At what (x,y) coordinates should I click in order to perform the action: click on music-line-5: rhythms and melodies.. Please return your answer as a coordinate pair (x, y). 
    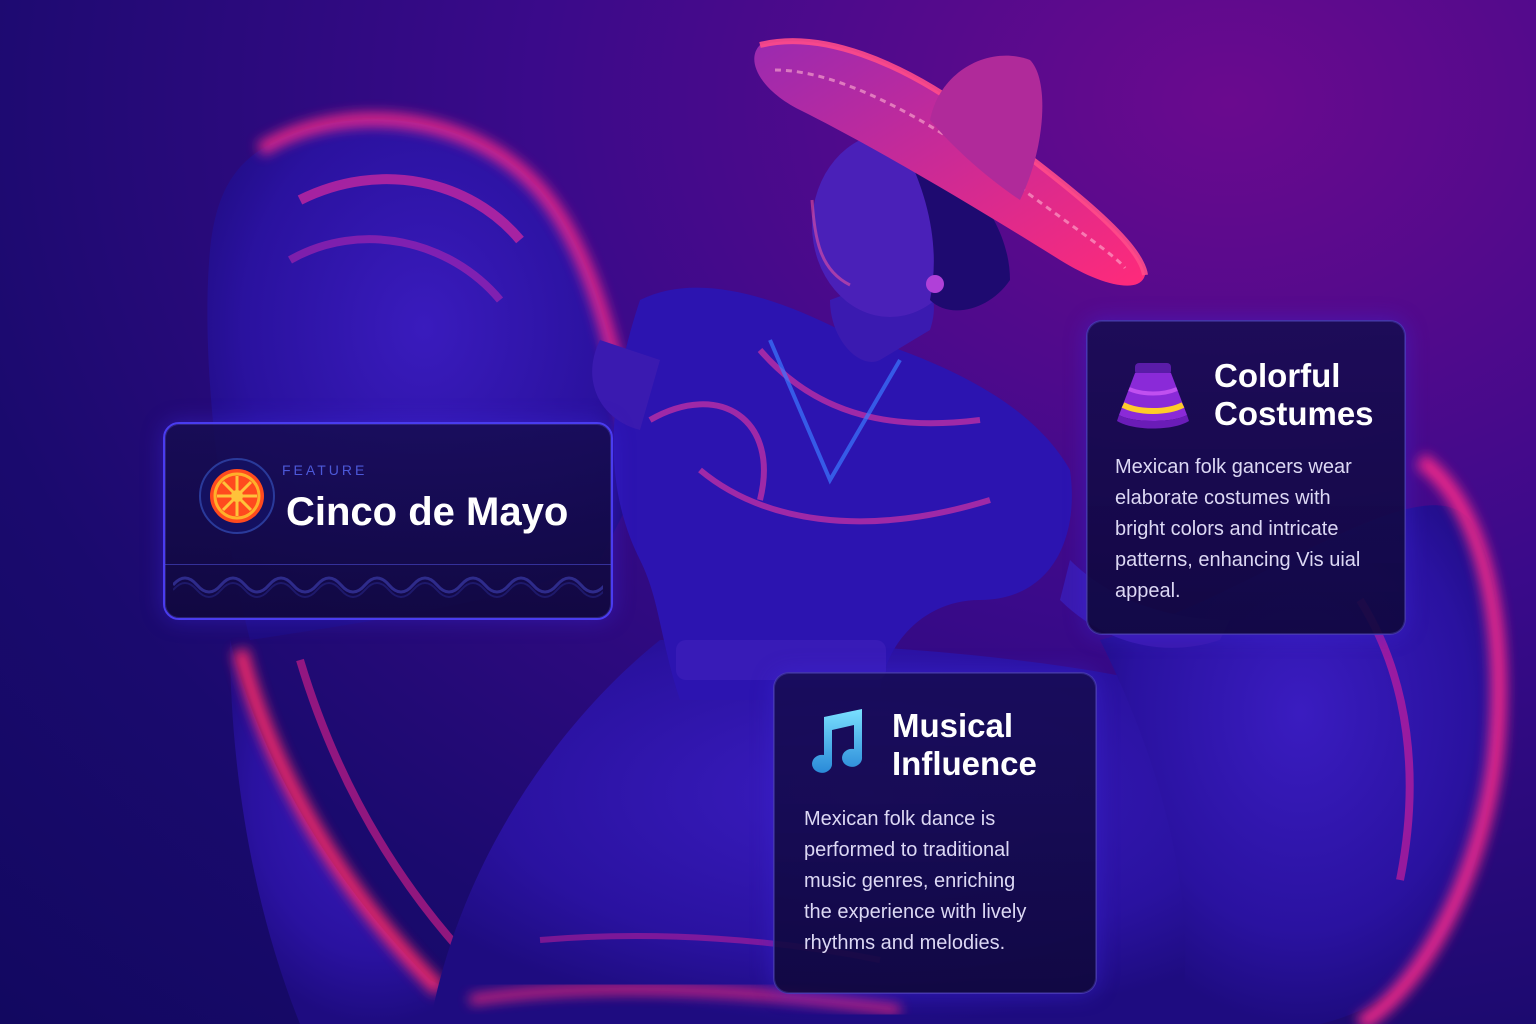
    Looking at the image, I should click on (905, 943).